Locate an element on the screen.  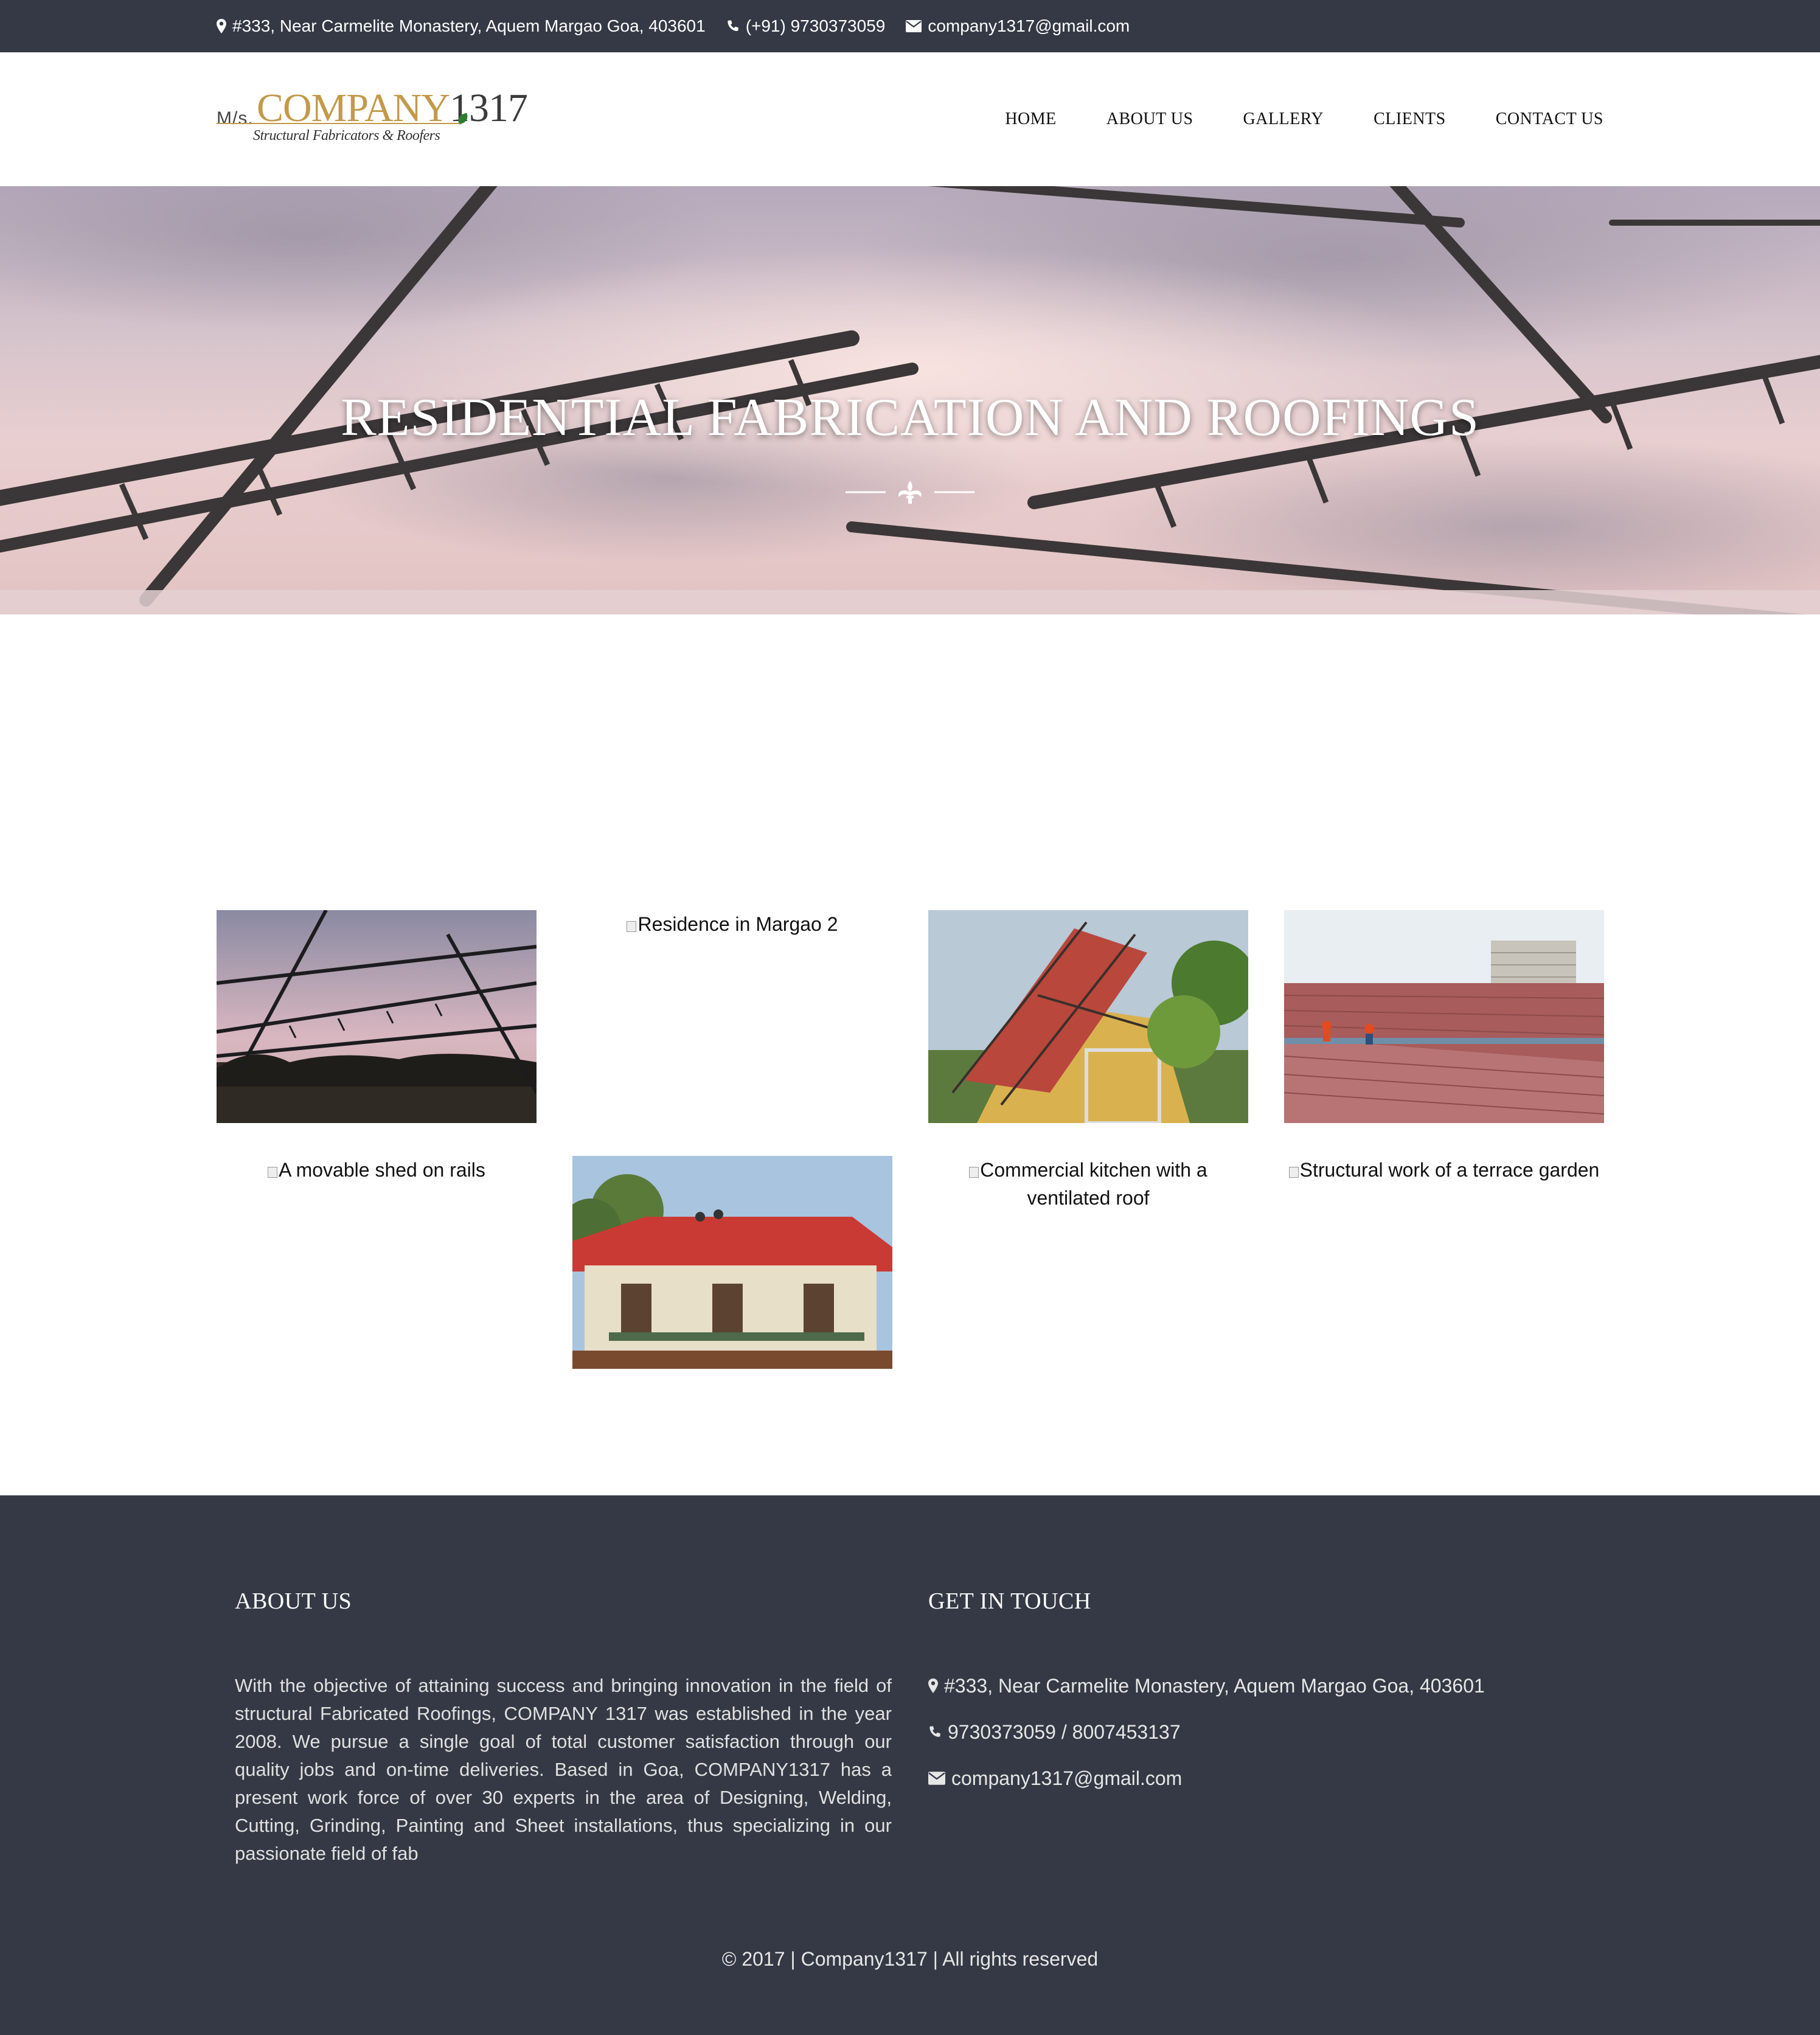
nav-about-us: ABOUT US is located at coordinates (1149, 120).